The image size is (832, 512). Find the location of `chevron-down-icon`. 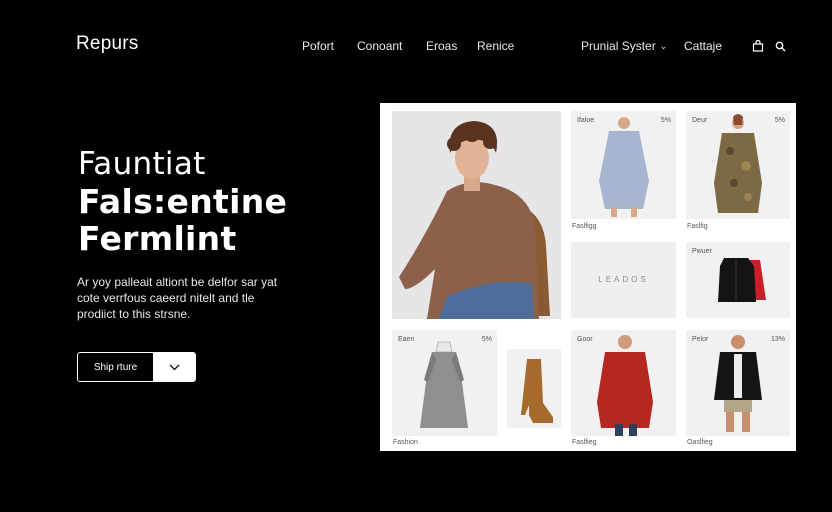

chevron-down-icon is located at coordinates (174, 367).